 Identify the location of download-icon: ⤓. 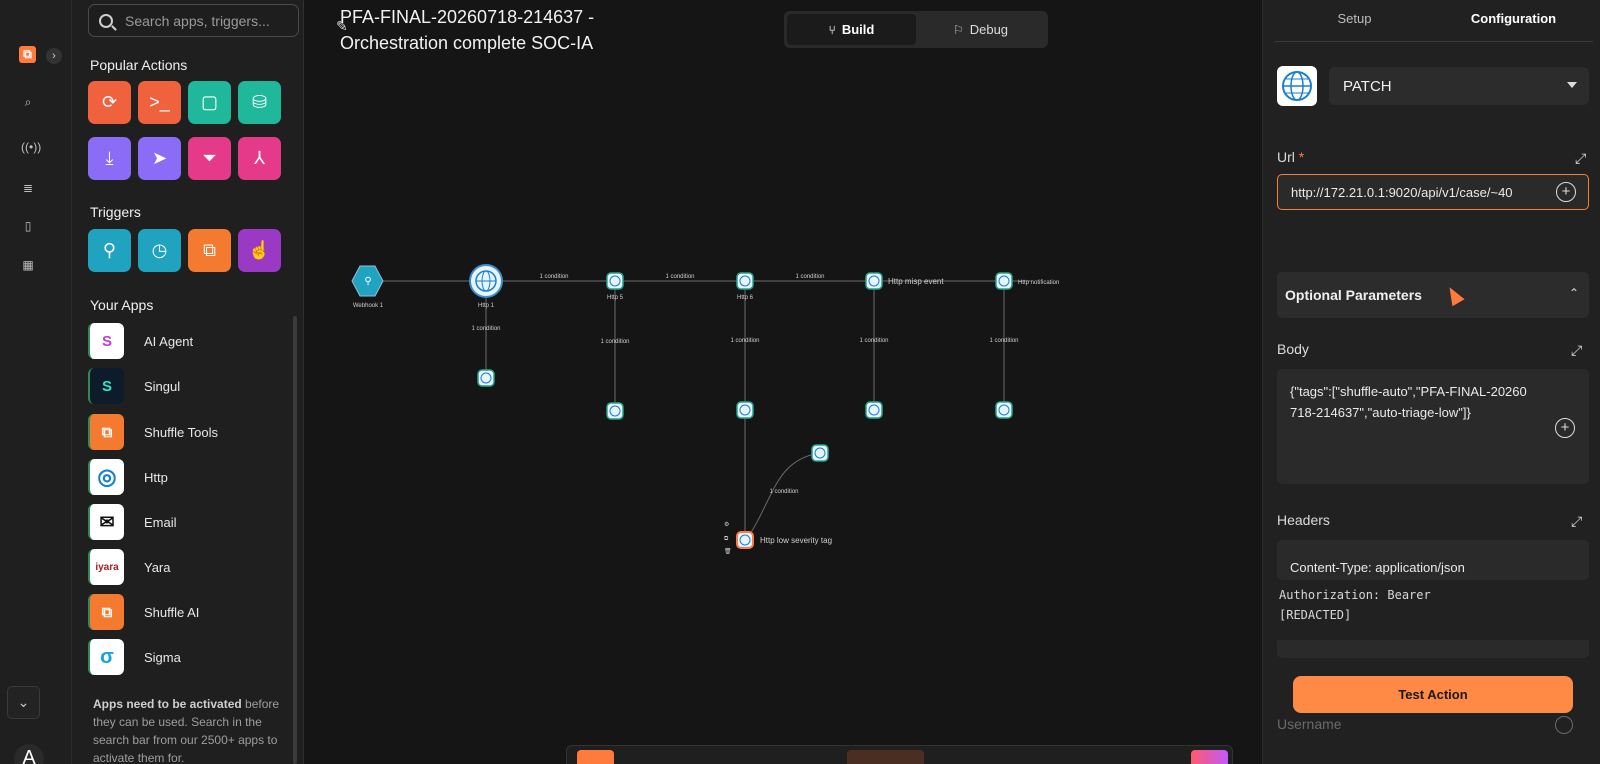
(109, 158).